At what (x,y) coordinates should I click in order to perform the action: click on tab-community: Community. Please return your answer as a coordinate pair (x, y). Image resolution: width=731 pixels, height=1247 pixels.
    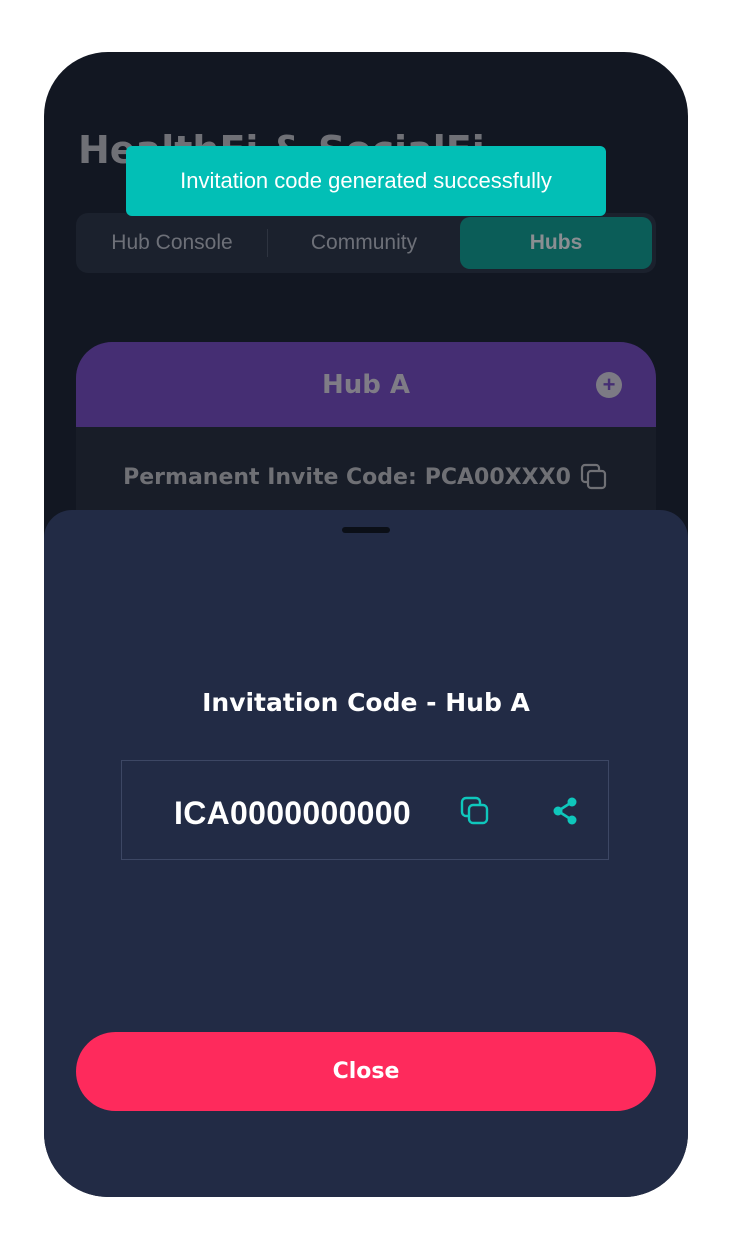
    Looking at the image, I should click on (364, 243).